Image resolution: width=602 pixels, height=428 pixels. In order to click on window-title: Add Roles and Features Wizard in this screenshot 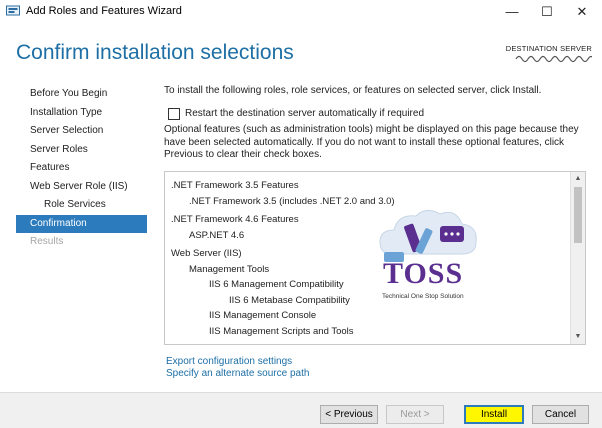, I will do `click(104, 11)`.